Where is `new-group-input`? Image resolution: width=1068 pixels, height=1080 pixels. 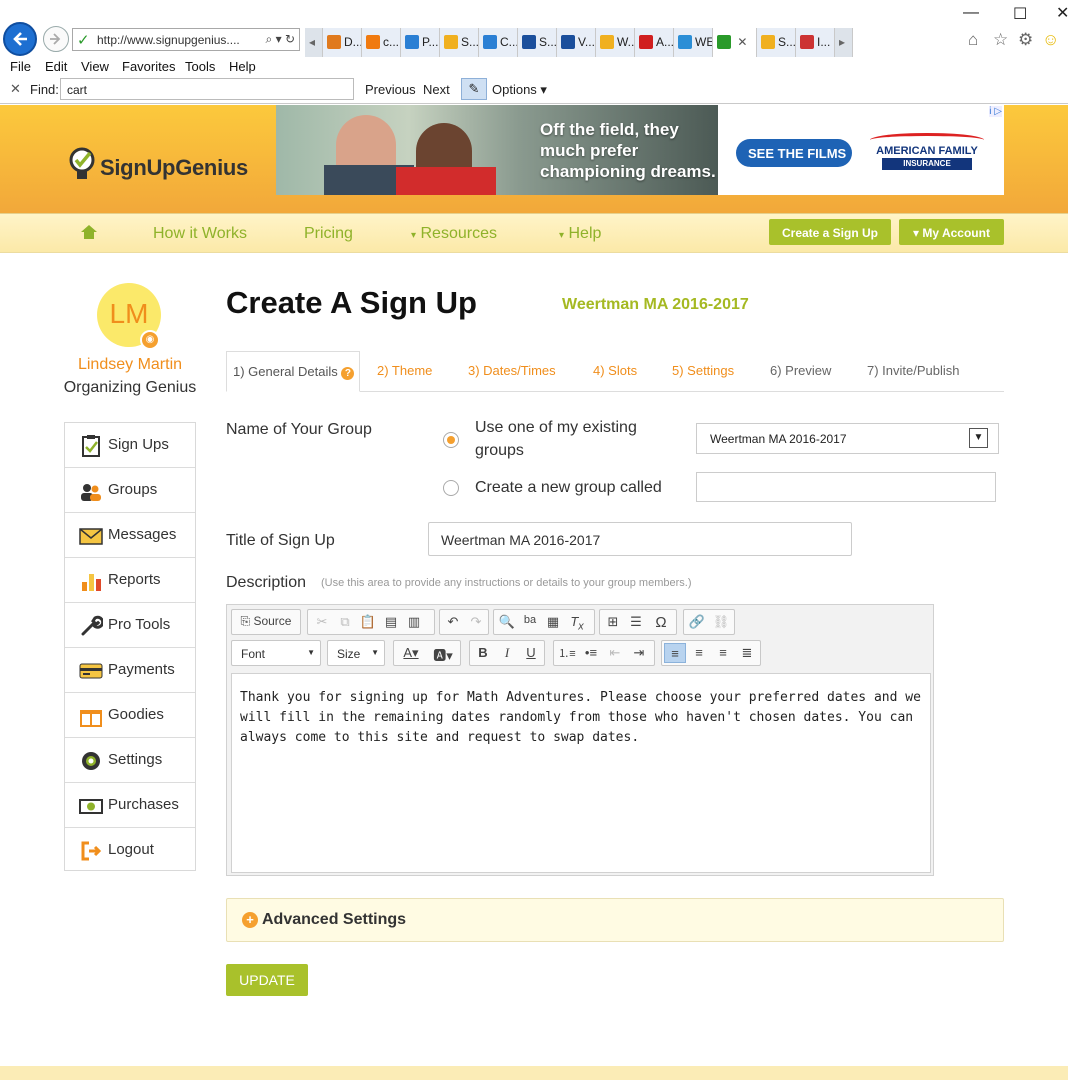
new-group-input is located at coordinates (846, 487).